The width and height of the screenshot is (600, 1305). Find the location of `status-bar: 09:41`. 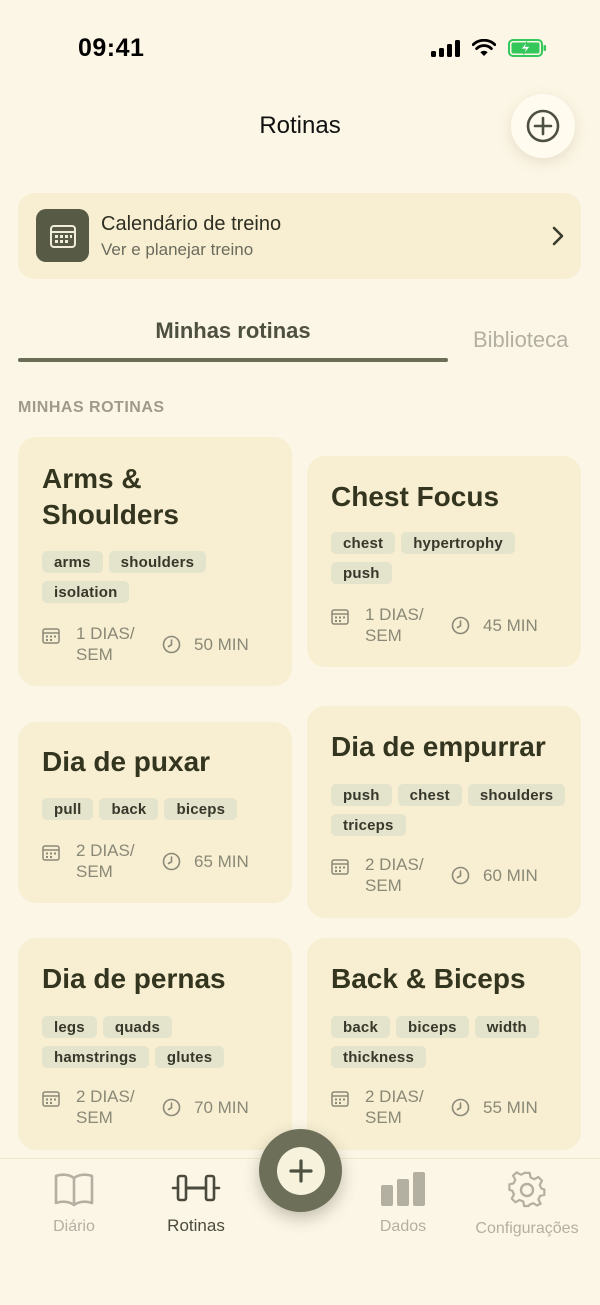

status-bar: 09:41 is located at coordinates (300, 48).